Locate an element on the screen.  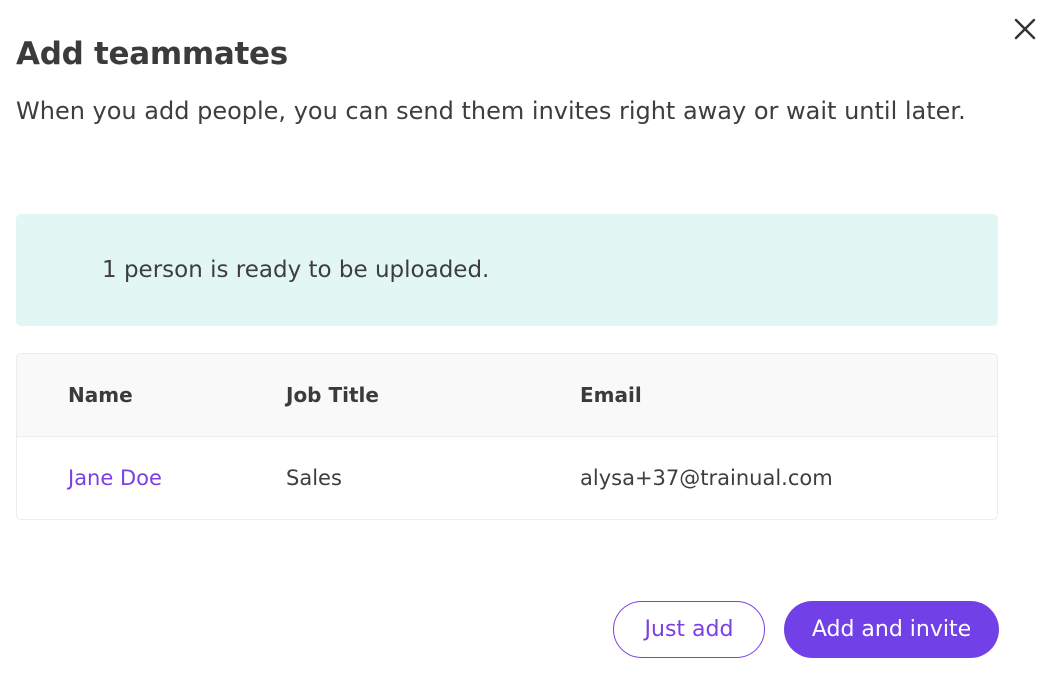
close-icon is located at coordinates (1025, 29).